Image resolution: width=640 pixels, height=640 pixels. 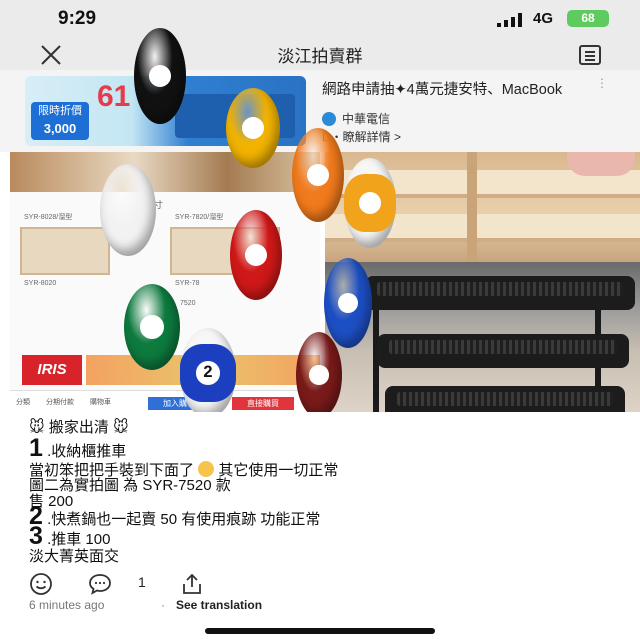 What do you see at coordinates (320, 583) in the screenshot?
I see `post-actions: 1` at bounding box center [320, 583].